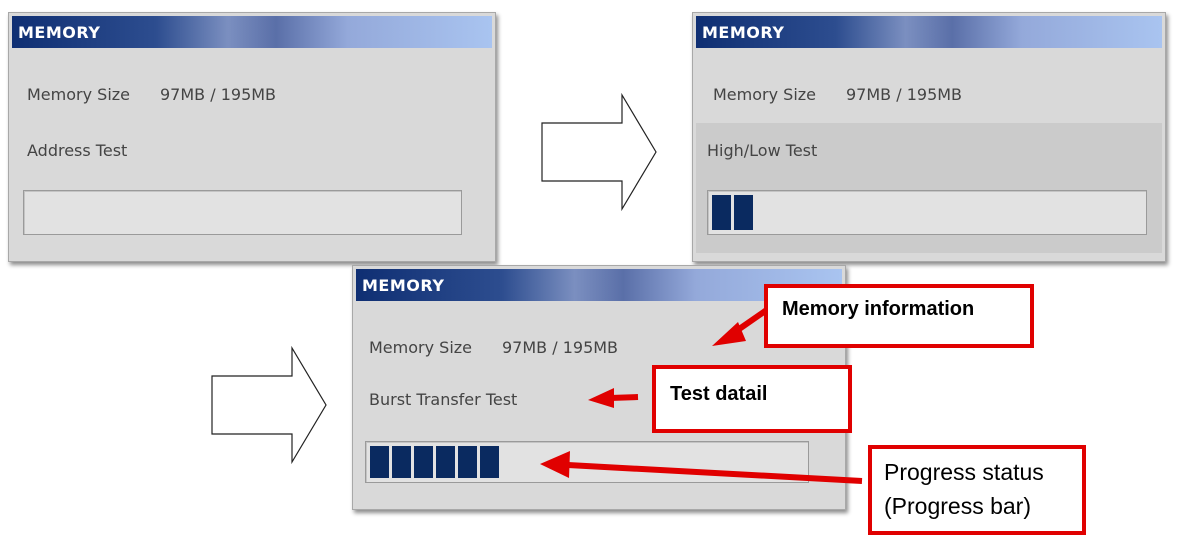 This screenshot has width=1178, height=538. I want to click on annotation-memory-information-text: Memory information, so click(878, 309).